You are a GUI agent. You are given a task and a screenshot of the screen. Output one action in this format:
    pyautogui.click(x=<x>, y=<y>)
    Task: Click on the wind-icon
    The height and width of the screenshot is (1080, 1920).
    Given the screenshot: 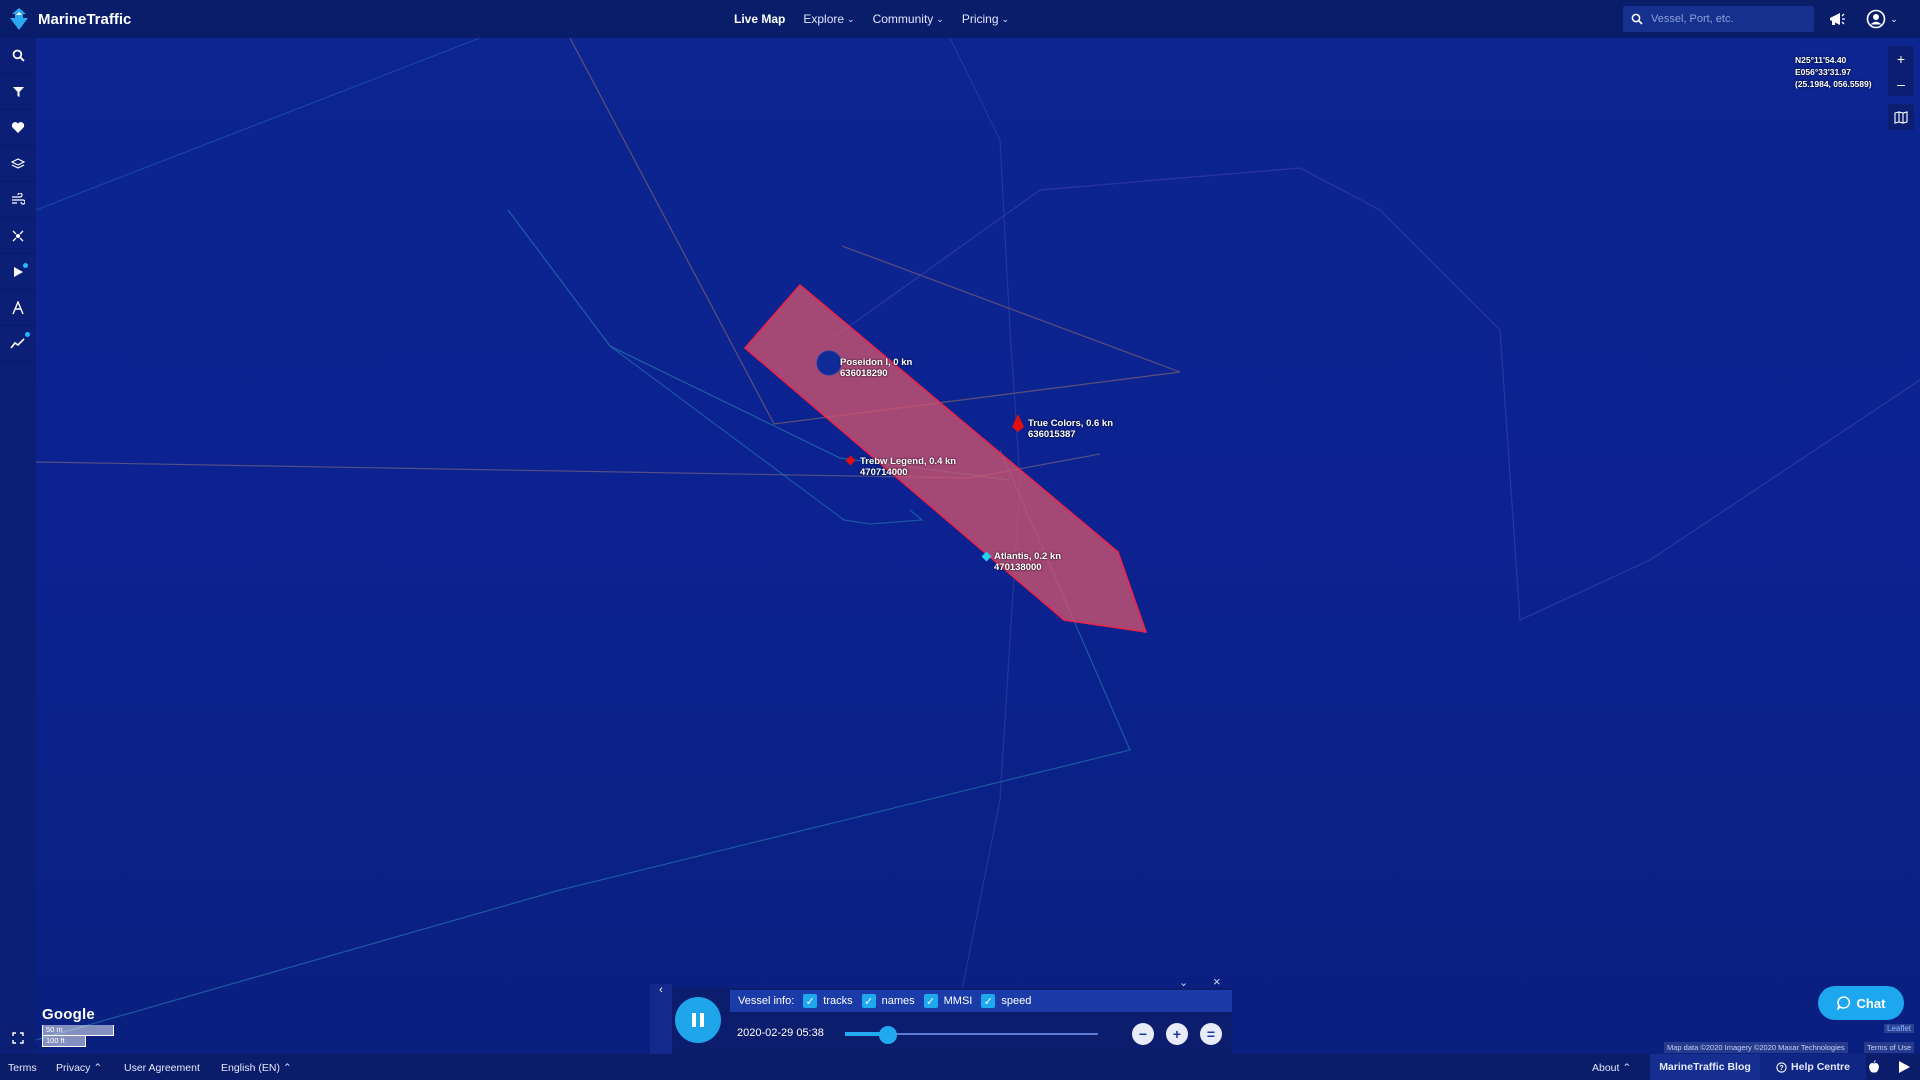 What is the action you would take?
    pyautogui.click(x=18, y=199)
    